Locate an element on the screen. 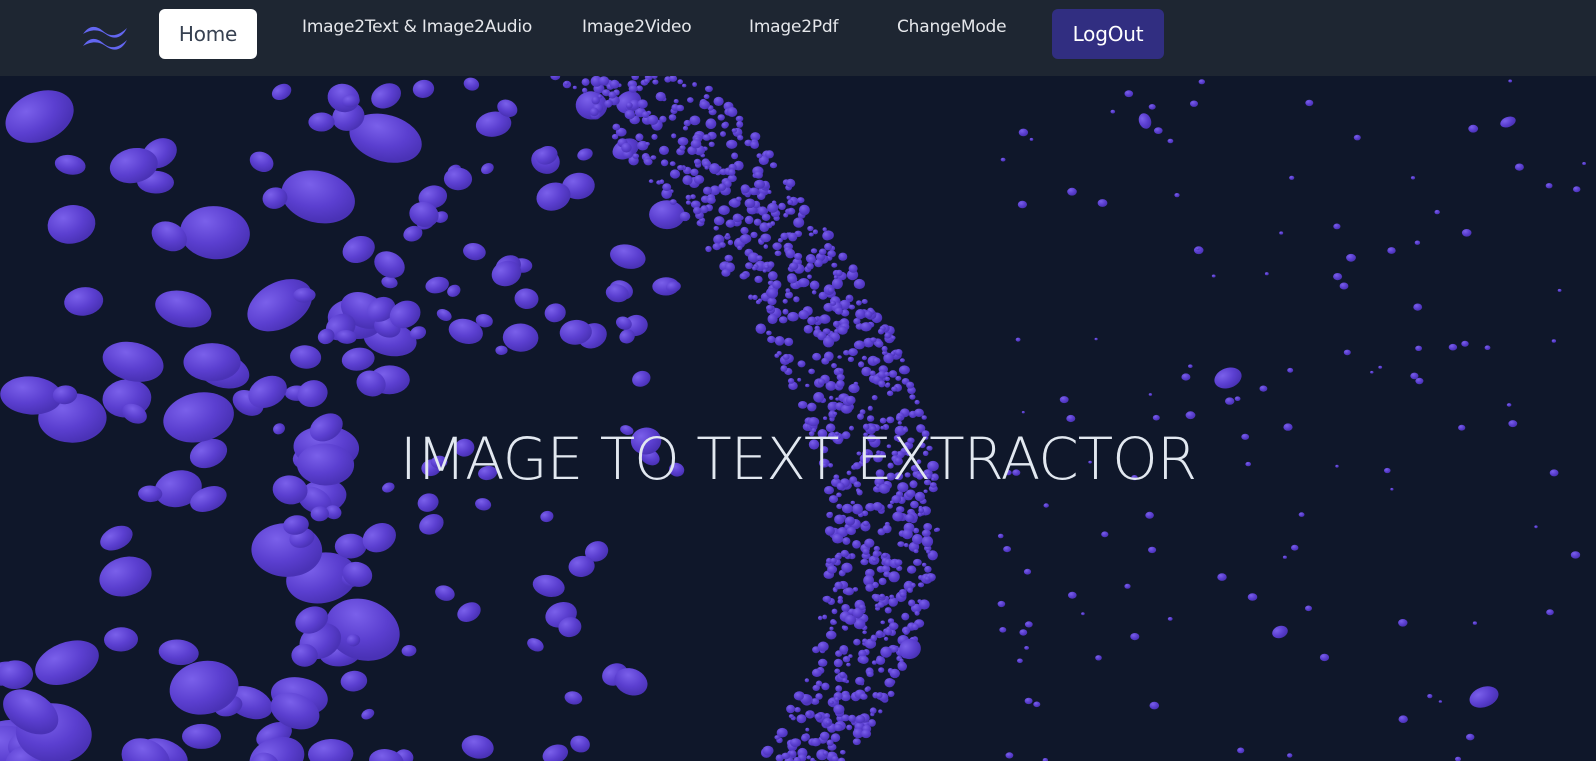  nav-home-button: Home is located at coordinates (208, 34).